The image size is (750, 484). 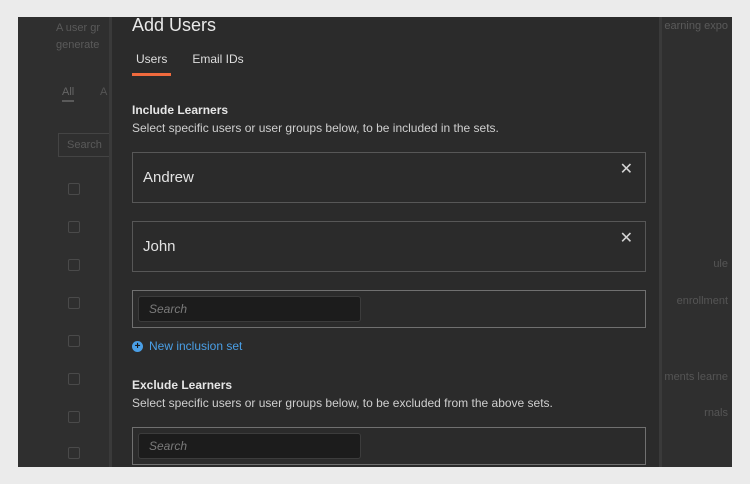 What do you see at coordinates (68, 94) in the screenshot?
I see `background-tab-all: All` at bounding box center [68, 94].